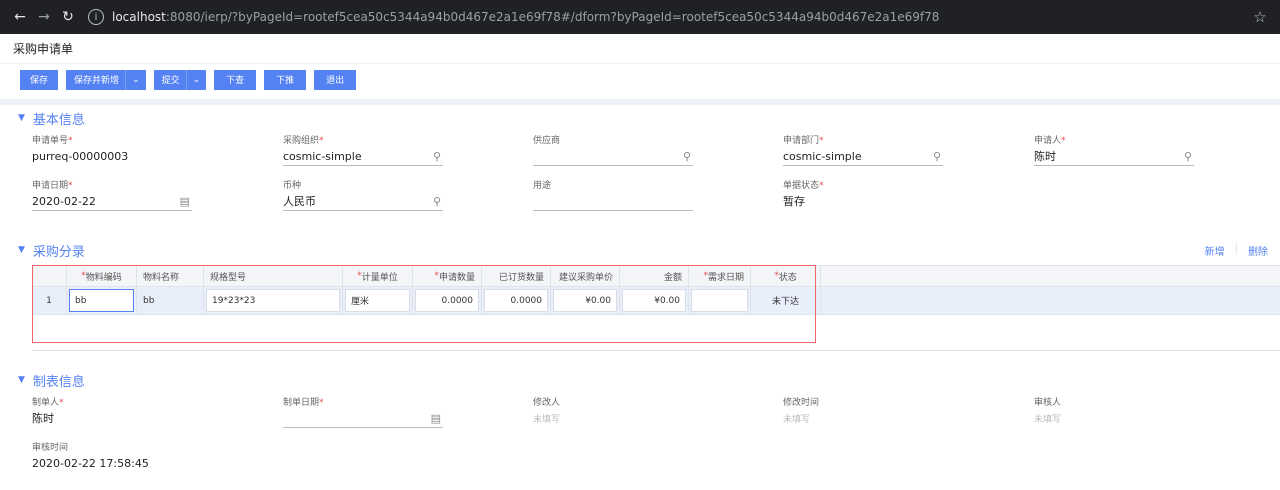 This screenshot has height=490, width=1280. I want to click on section-title-basic: 基本信息, so click(58, 120).